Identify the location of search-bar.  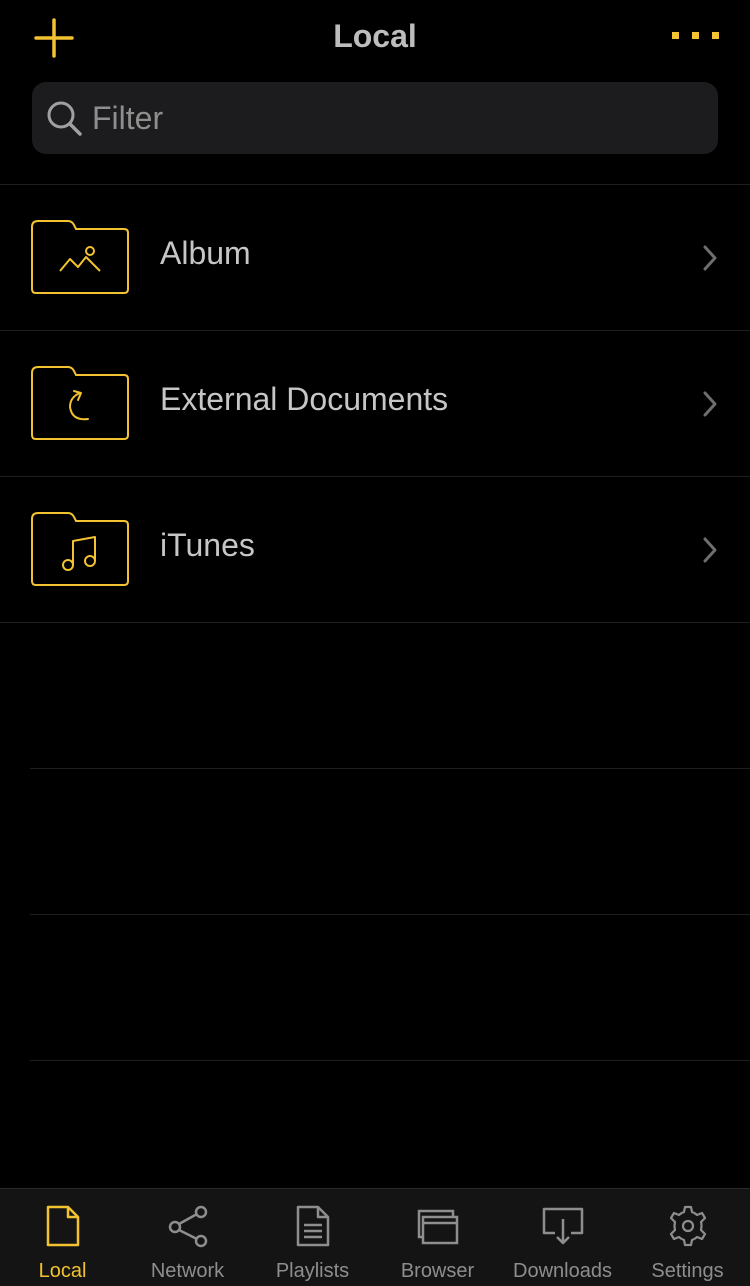
(375, 118).